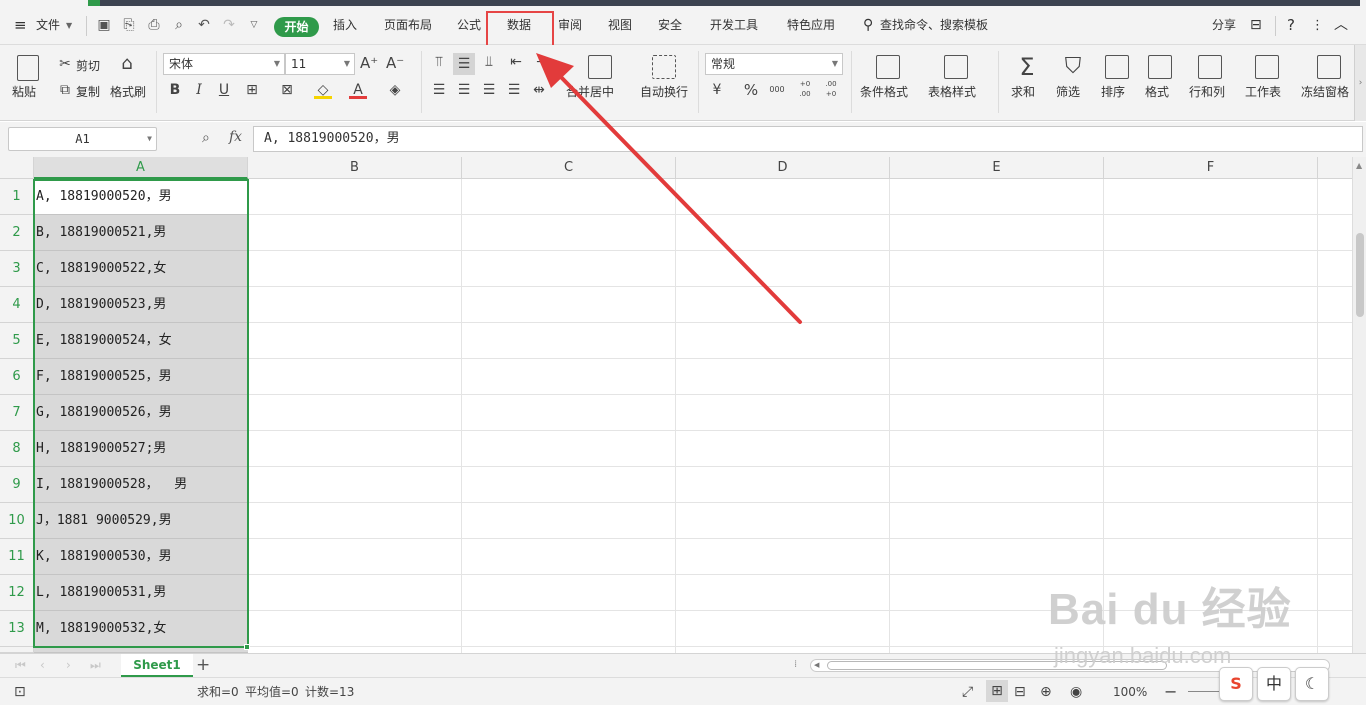  I want to click on freeze-button: 冻结窗格, so click(1325, 91).